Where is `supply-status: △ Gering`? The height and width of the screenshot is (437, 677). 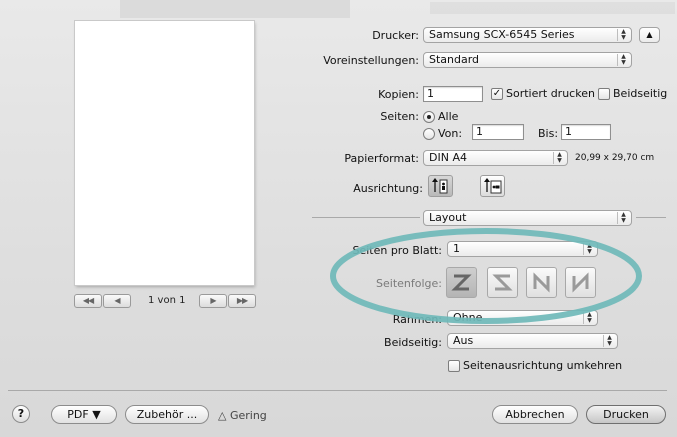 supply-status: △ Gering is located at coordinates (242, 415).